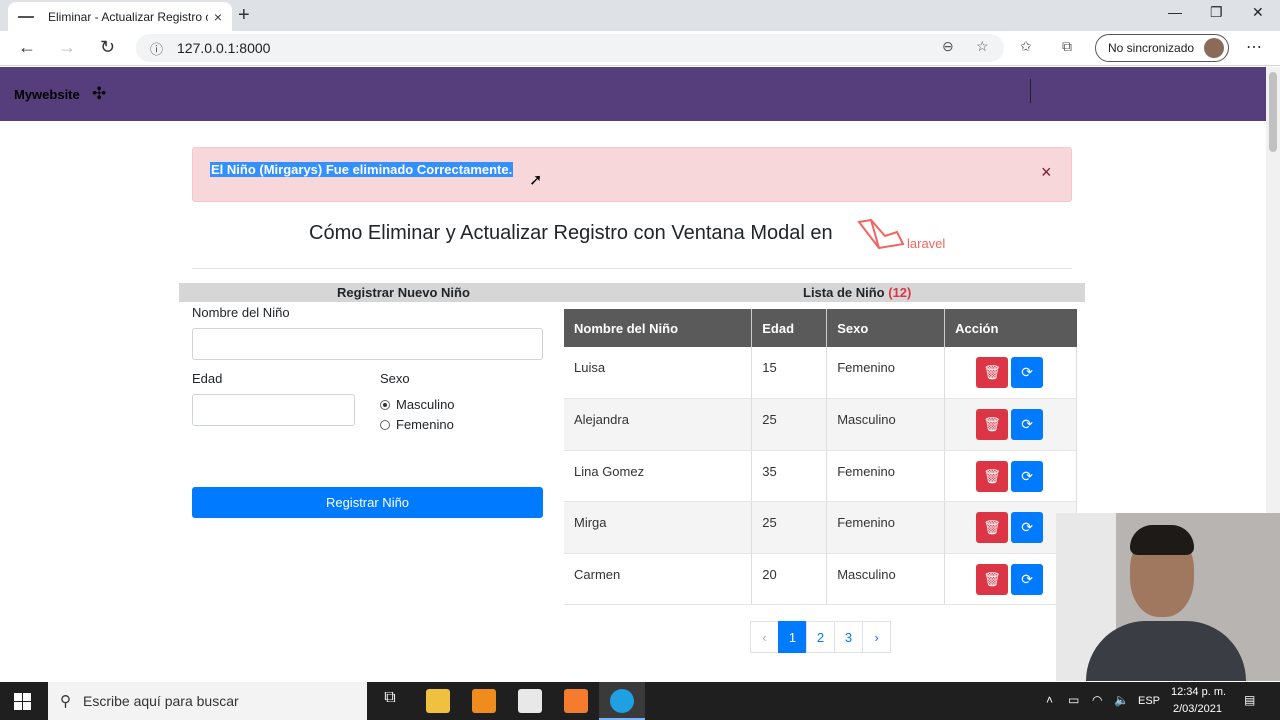 This screenshot has height=720, width=1280. Describe the element at coordinates (848, 637) in the screenshot. I see `pagination-page-3: 3` at that location.